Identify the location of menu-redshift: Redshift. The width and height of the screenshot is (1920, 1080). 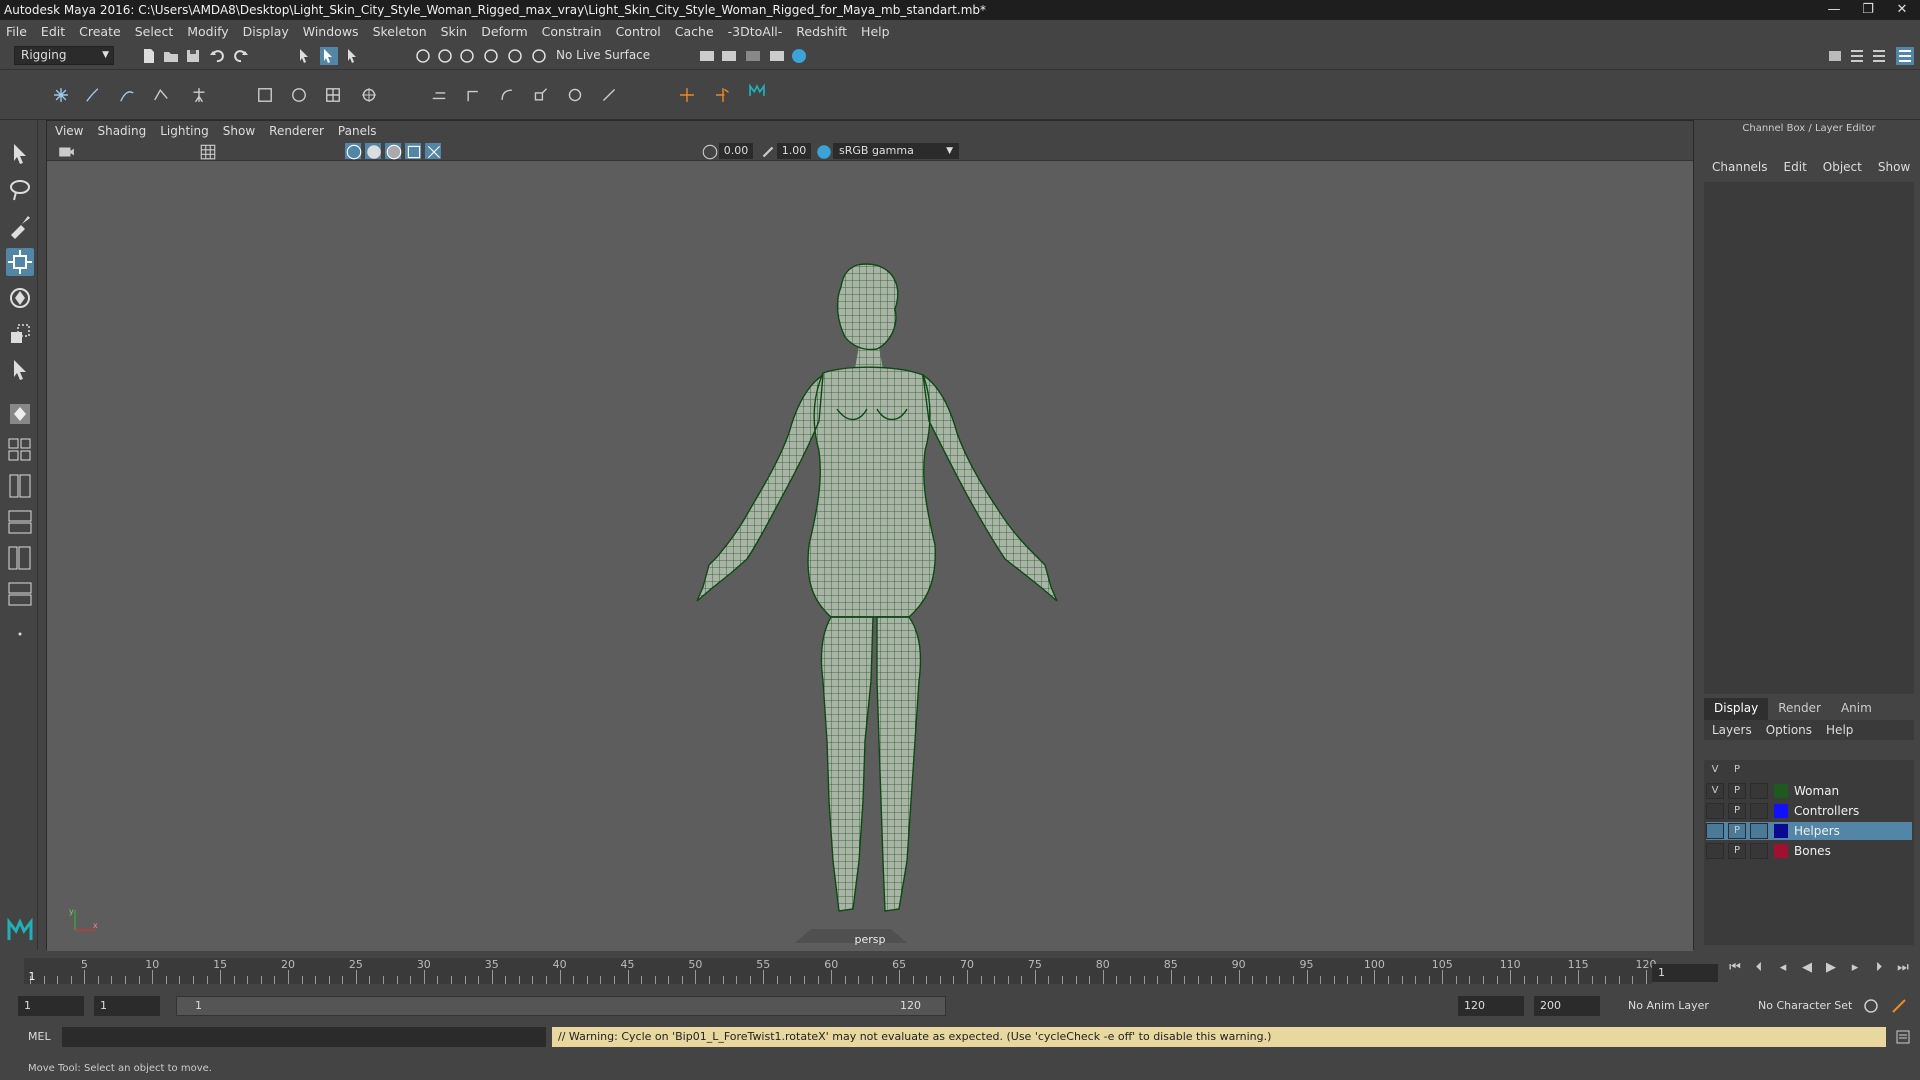
(821, 31).